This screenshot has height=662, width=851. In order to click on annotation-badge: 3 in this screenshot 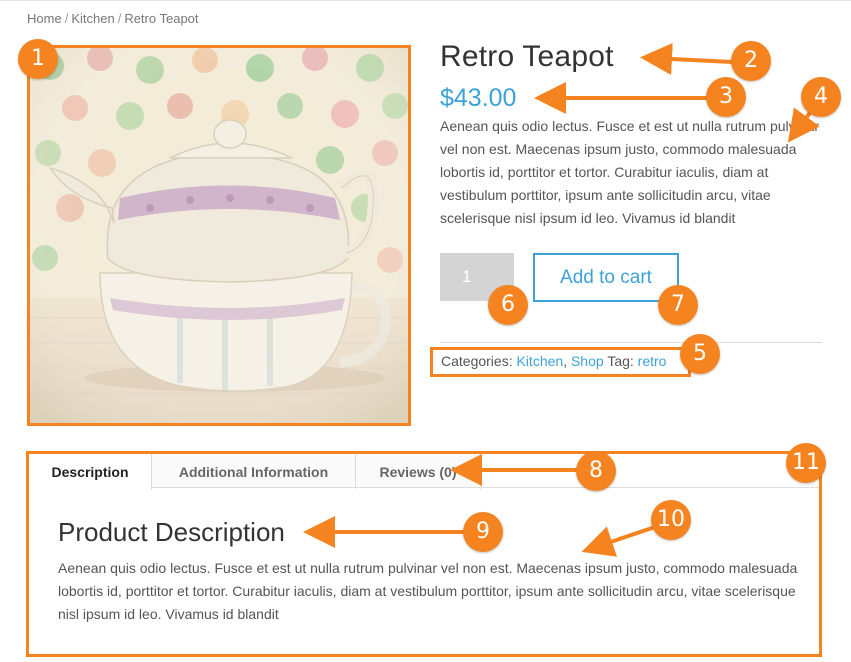, I will do `click(726, 97)`.